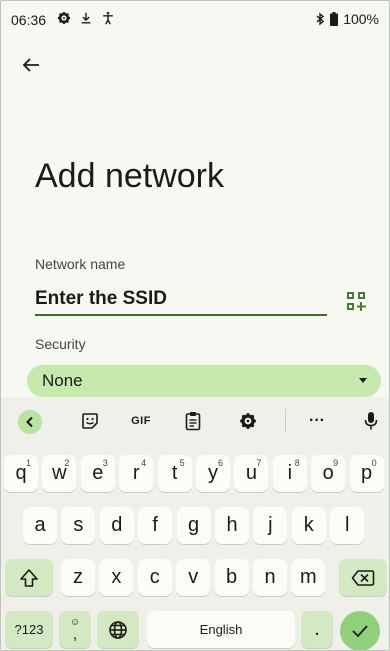  I want to click on key-hint: 3, so click(105, 463).